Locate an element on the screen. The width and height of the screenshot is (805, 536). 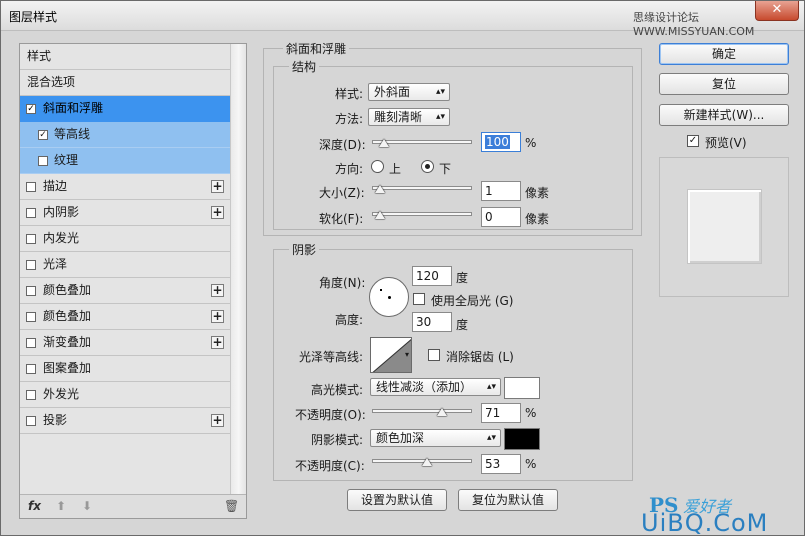
size-label: 大小(Z): is located at coordinates (342, 193).